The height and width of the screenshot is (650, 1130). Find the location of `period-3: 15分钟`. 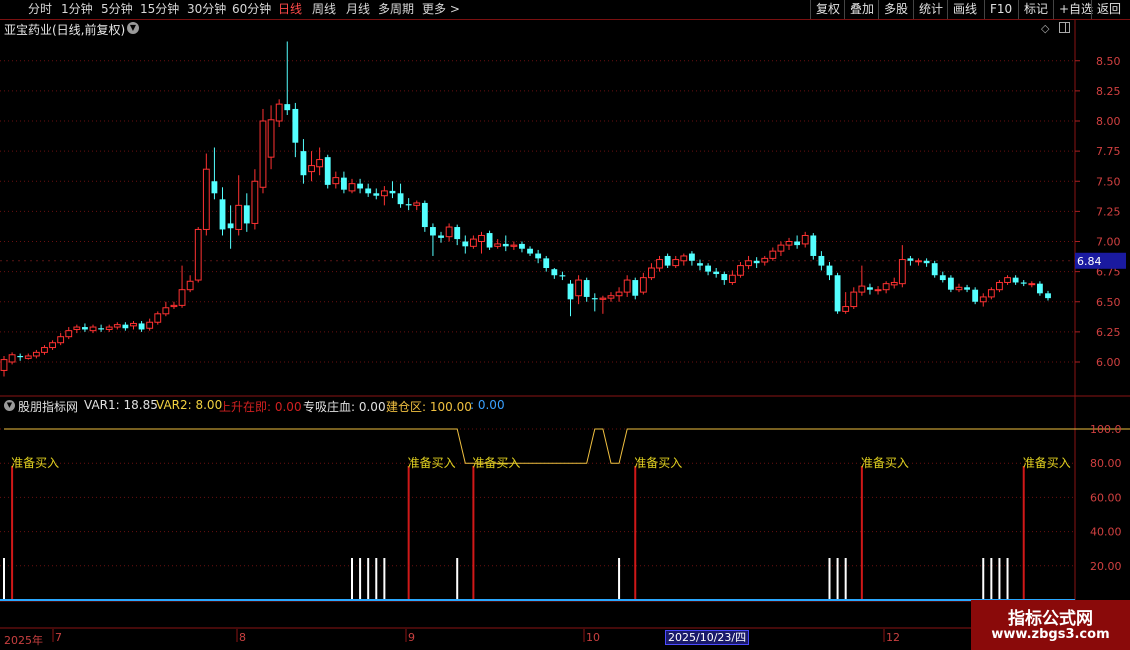

period-3: 15分钟 is located at coordinates (159, 9).